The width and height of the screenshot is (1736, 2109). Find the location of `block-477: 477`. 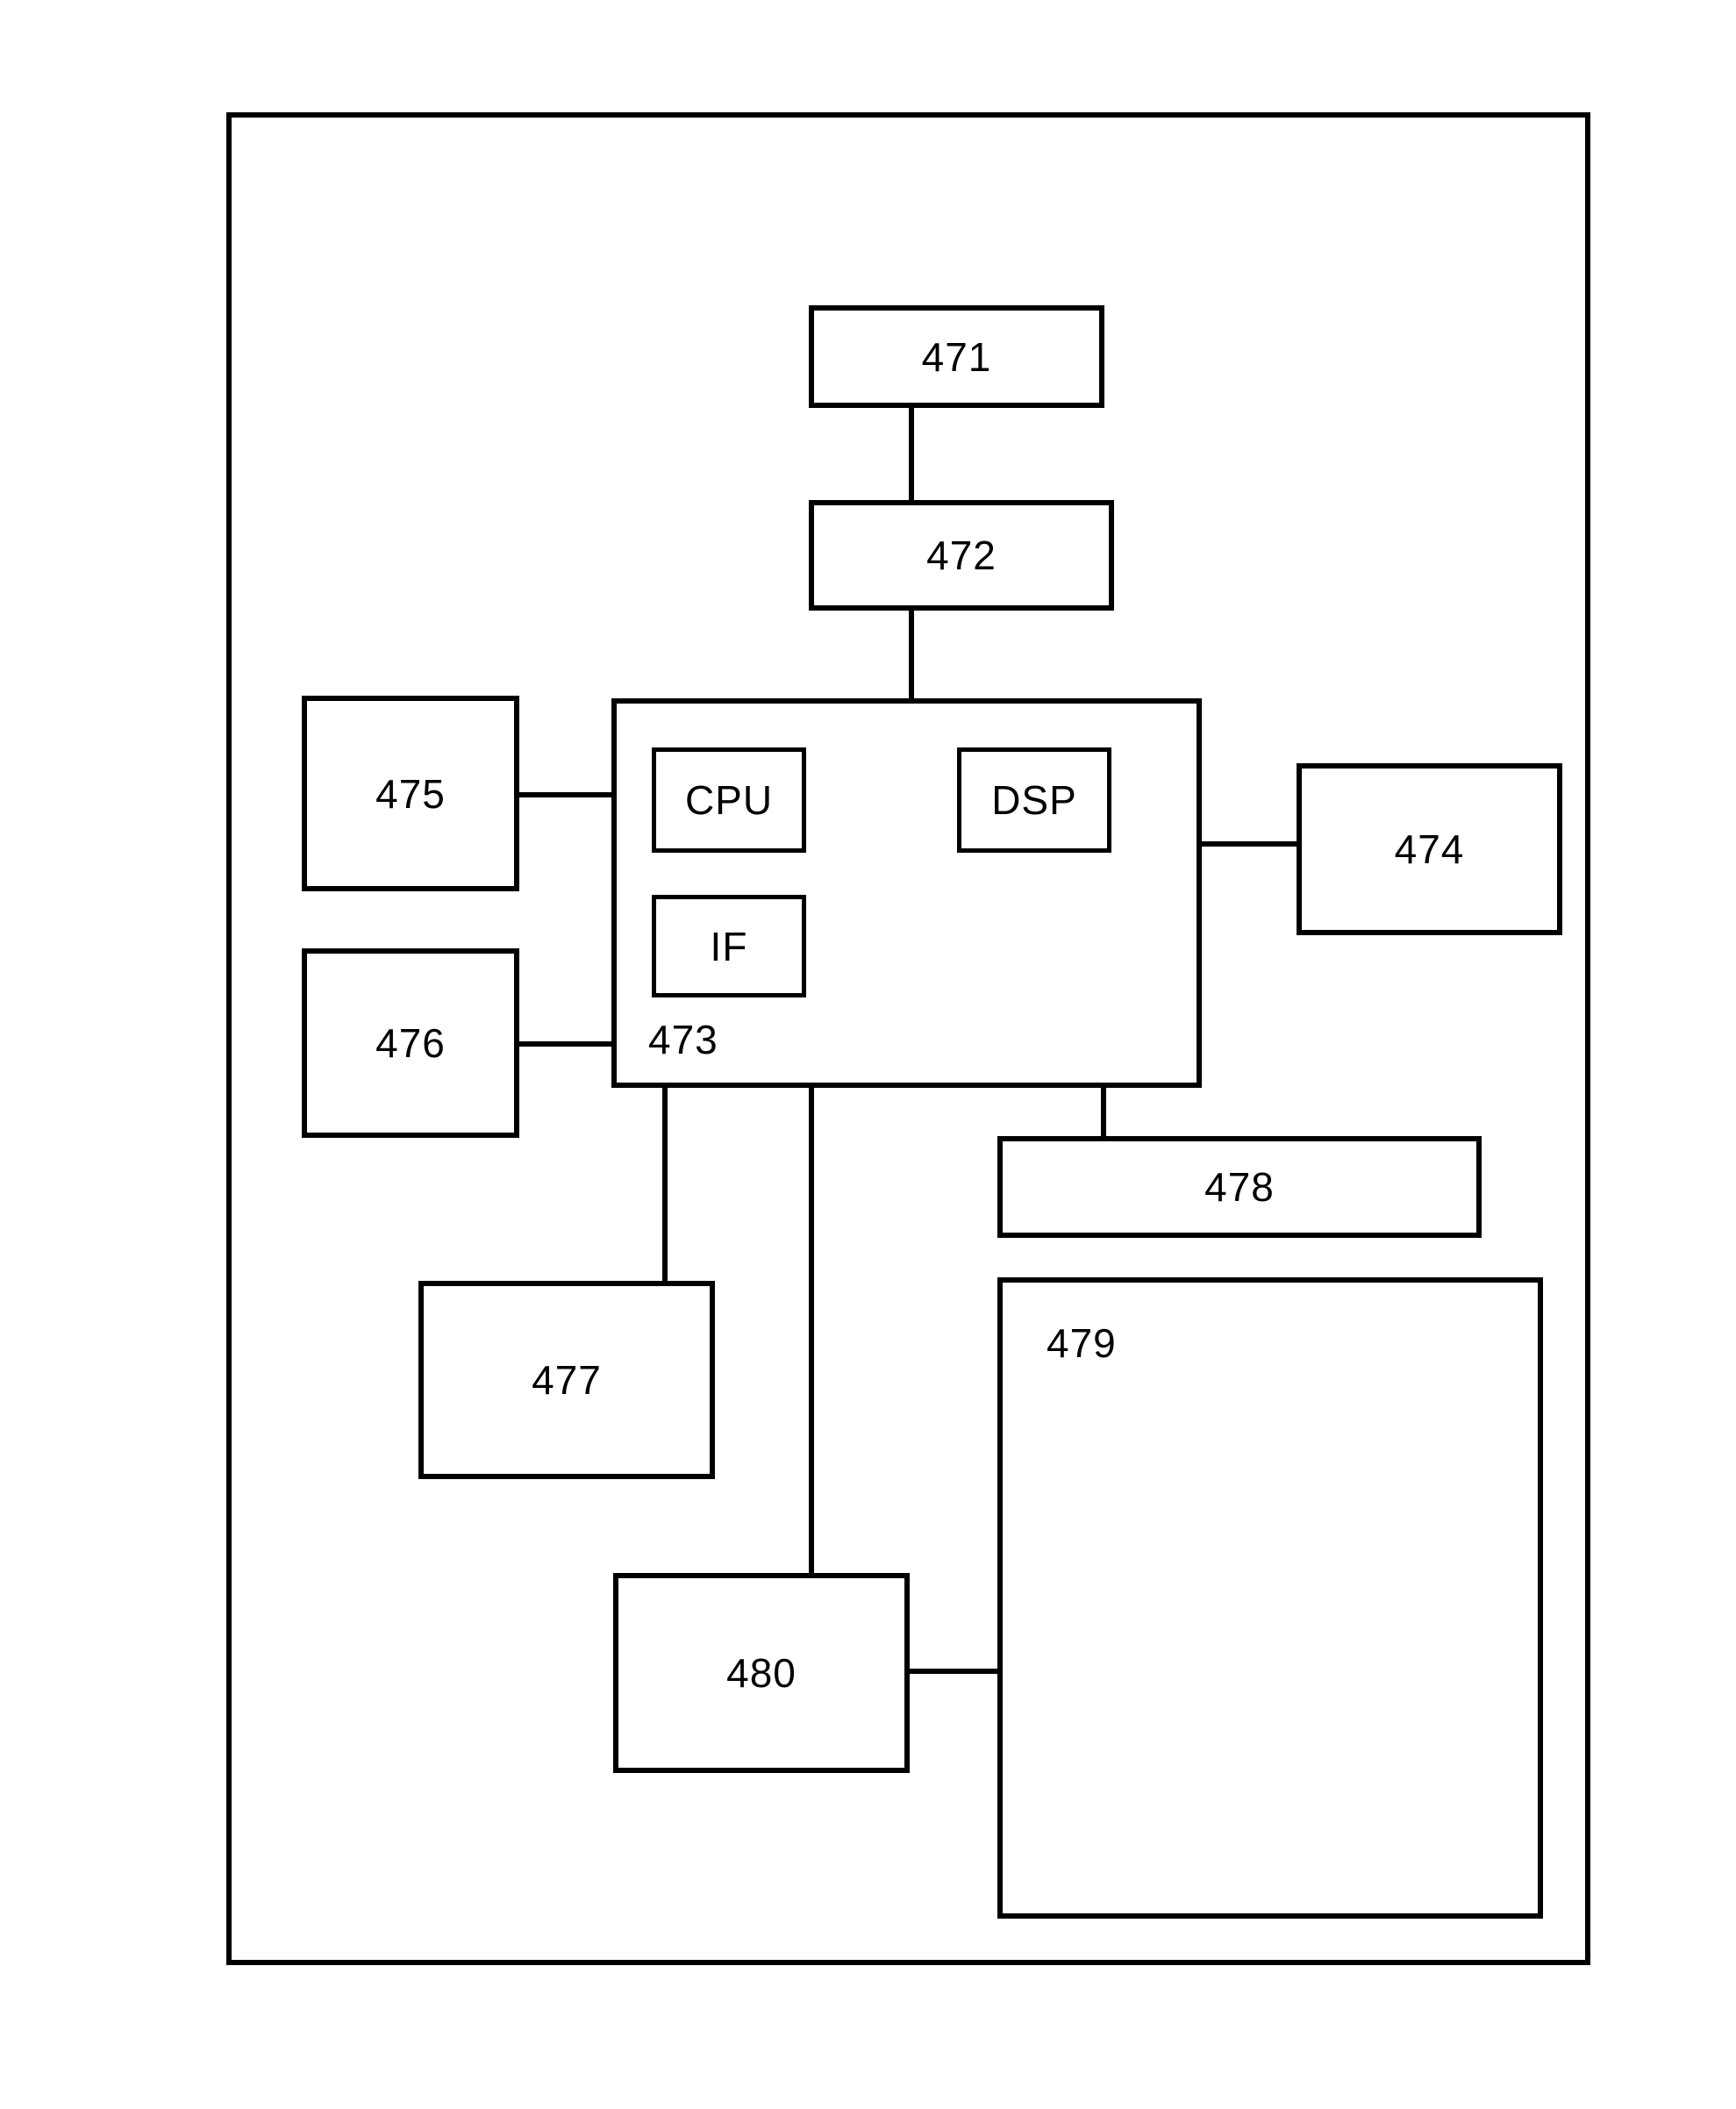

block-477: 477 is located at coordinates (566, 1380).